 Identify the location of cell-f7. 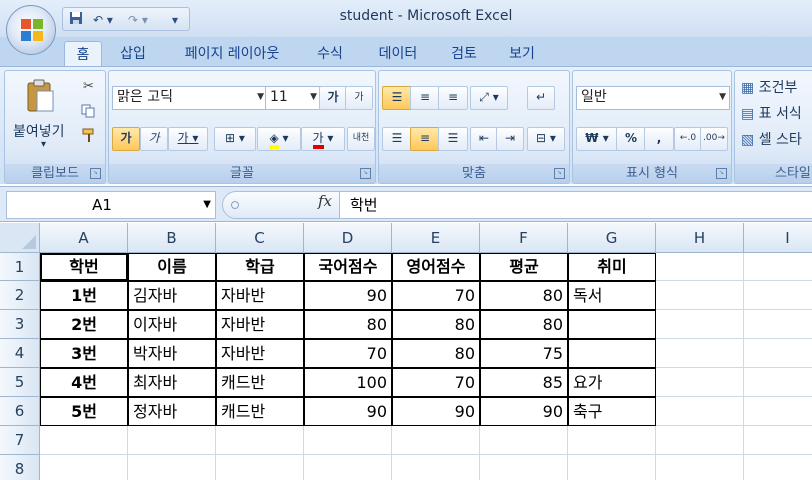
(524, 440).